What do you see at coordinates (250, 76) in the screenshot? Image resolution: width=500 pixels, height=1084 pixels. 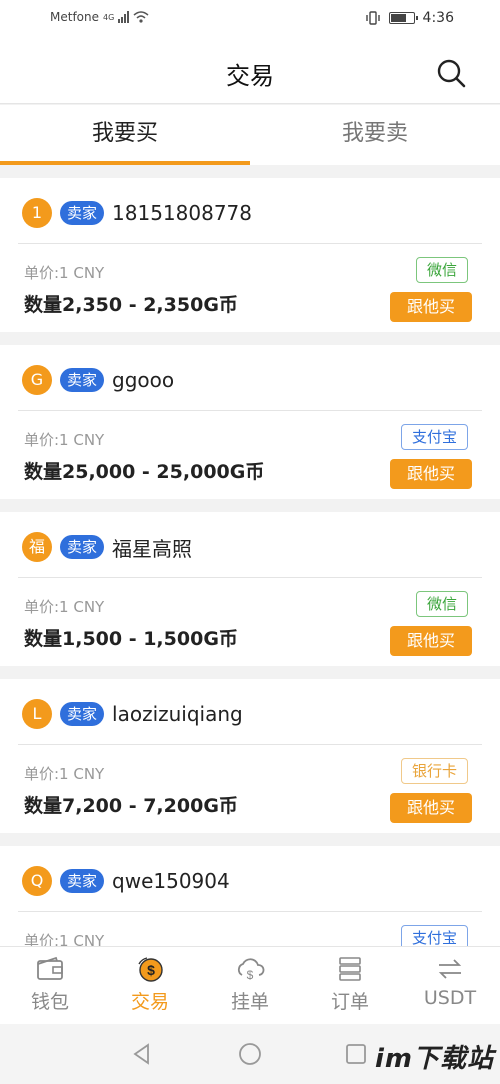 I see `page-title: 交易` at bounding box center [250, 76].